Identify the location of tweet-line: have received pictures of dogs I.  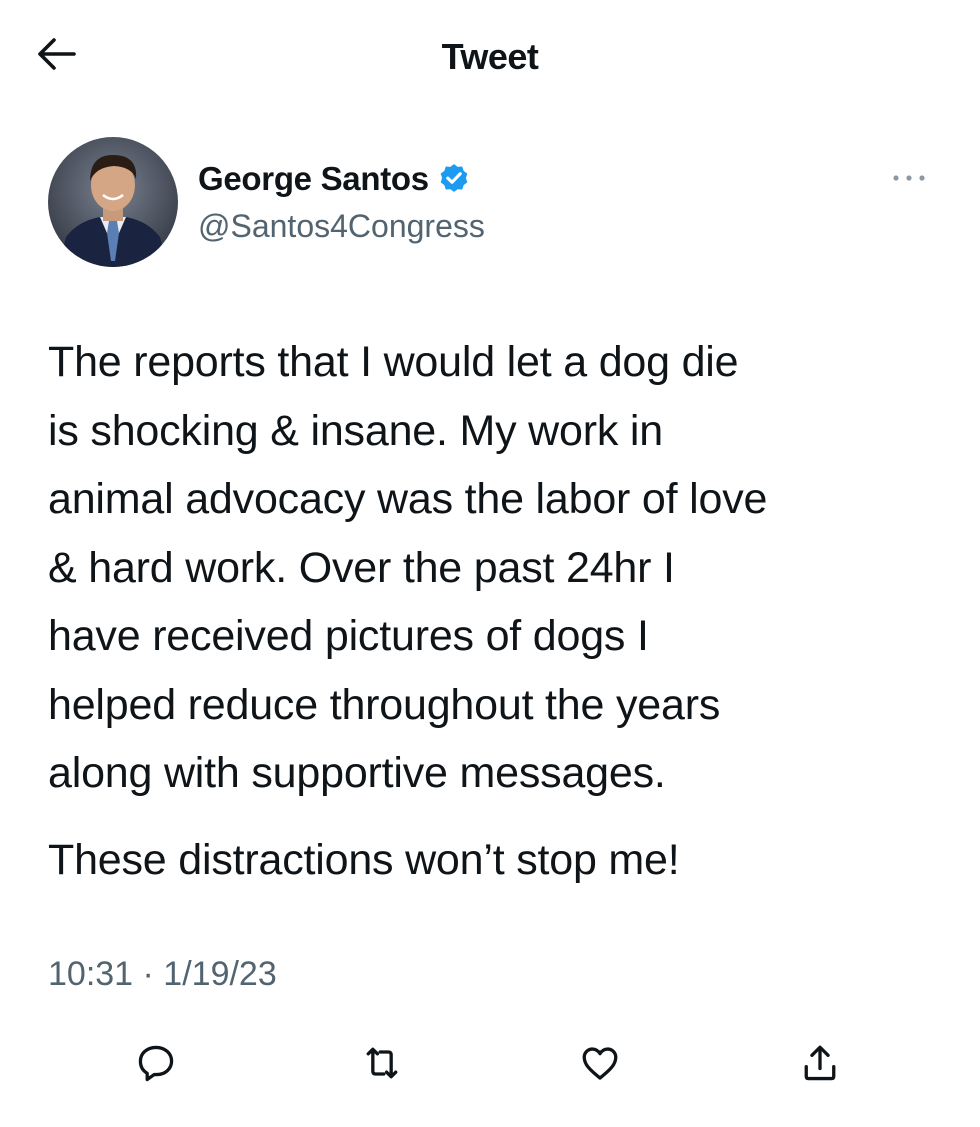
(348, 636).